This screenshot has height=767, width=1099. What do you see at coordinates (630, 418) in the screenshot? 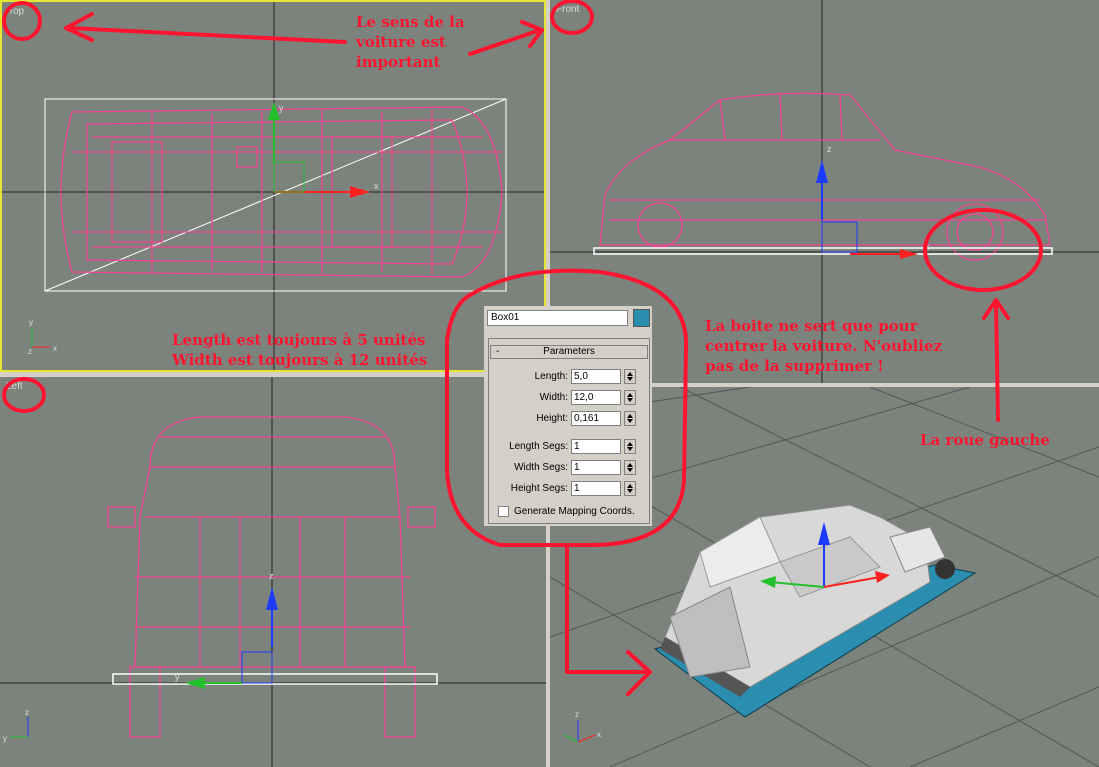
I see `height-spinner` at bounding box center [630, 418].